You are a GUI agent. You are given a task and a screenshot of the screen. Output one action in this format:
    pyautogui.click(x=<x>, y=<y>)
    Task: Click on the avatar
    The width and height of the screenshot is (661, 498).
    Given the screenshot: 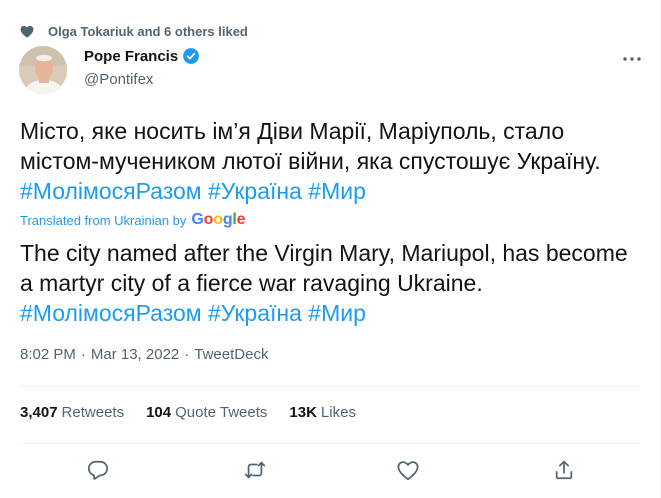 What is the action you would take?
    pyautogui.click(x=43, y=70)
    